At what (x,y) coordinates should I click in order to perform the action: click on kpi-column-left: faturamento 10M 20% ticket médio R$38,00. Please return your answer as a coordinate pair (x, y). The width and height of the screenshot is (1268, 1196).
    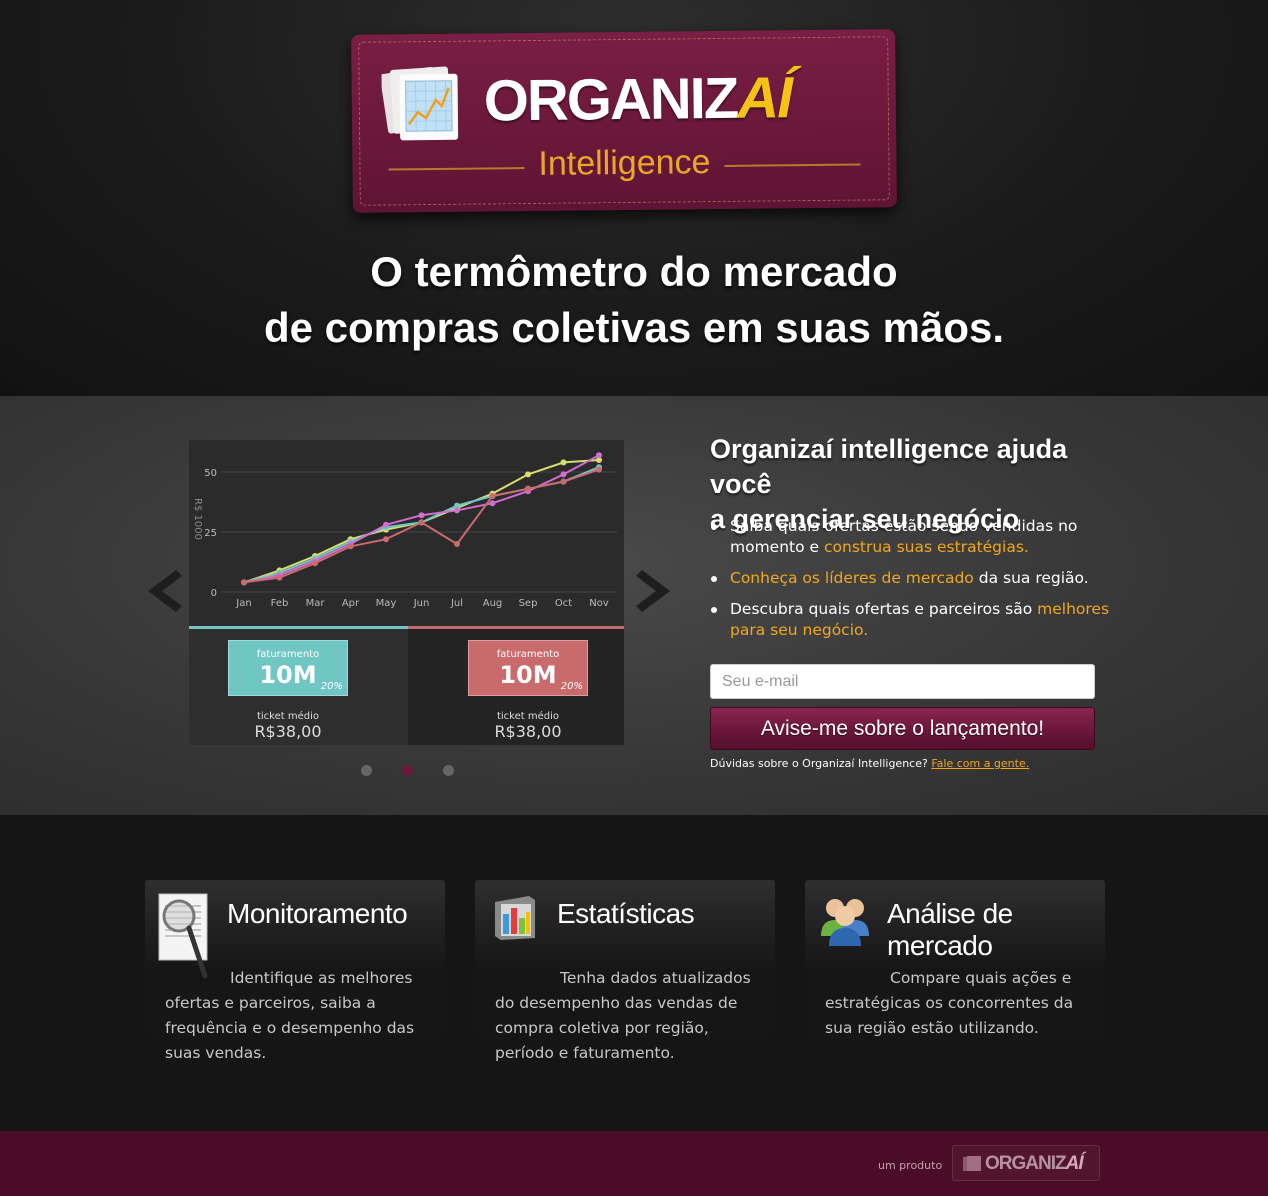
    Looking at the image, I should click on (298, 687).